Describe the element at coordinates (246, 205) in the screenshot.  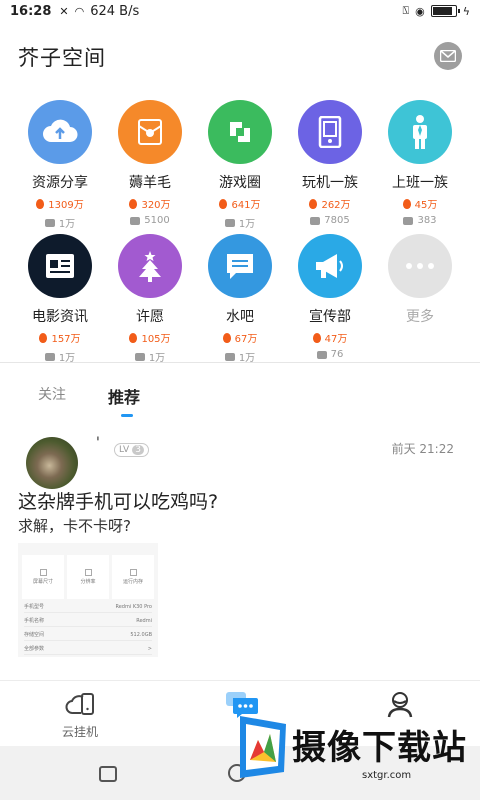
I see `category-hot: 641万` at that location.